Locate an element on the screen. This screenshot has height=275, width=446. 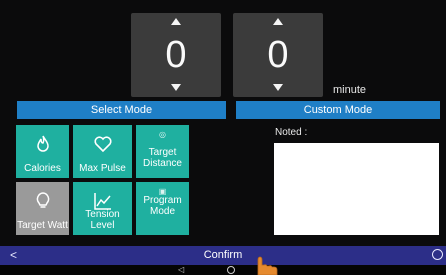
hand-cursor-icon is located at coordinates (267, 265).